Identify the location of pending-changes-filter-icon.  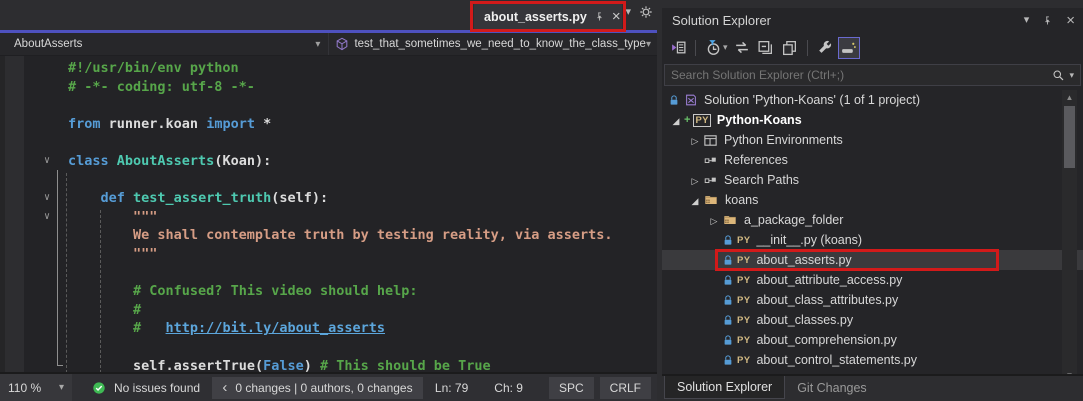
(713, 48).